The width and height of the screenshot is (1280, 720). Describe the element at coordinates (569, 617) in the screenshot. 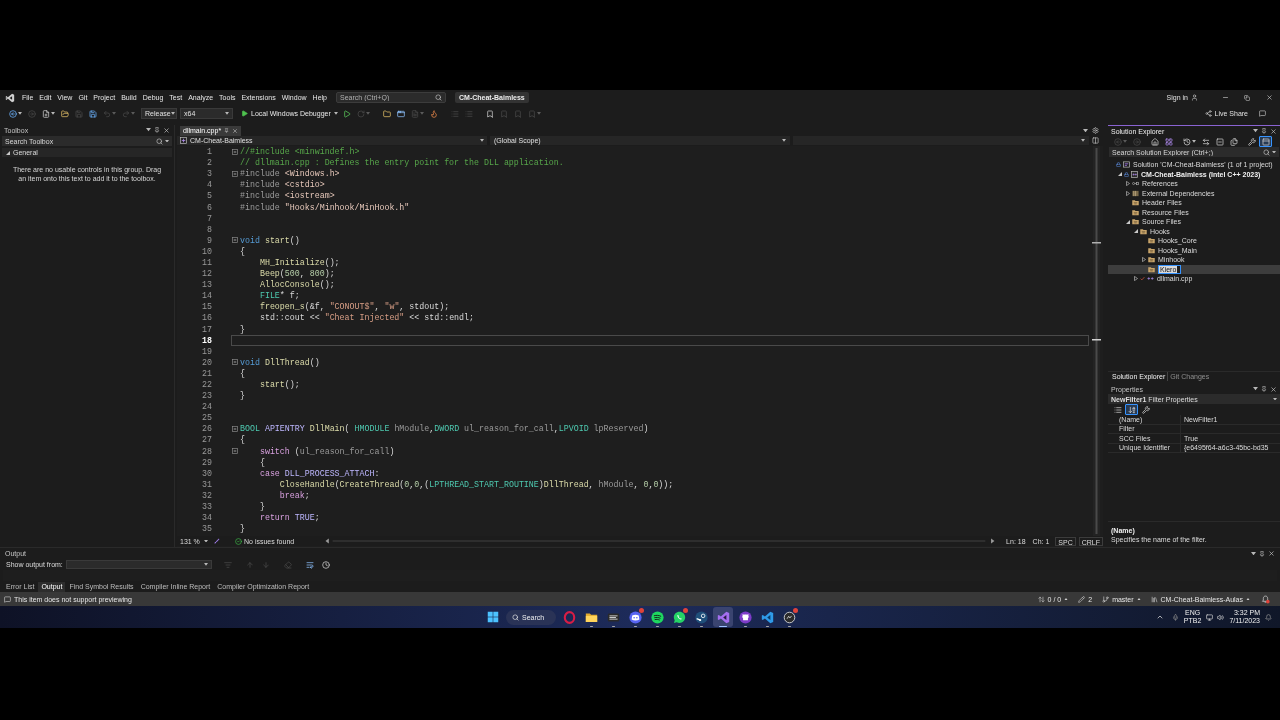

I see `ring-logo-icon` at that location.